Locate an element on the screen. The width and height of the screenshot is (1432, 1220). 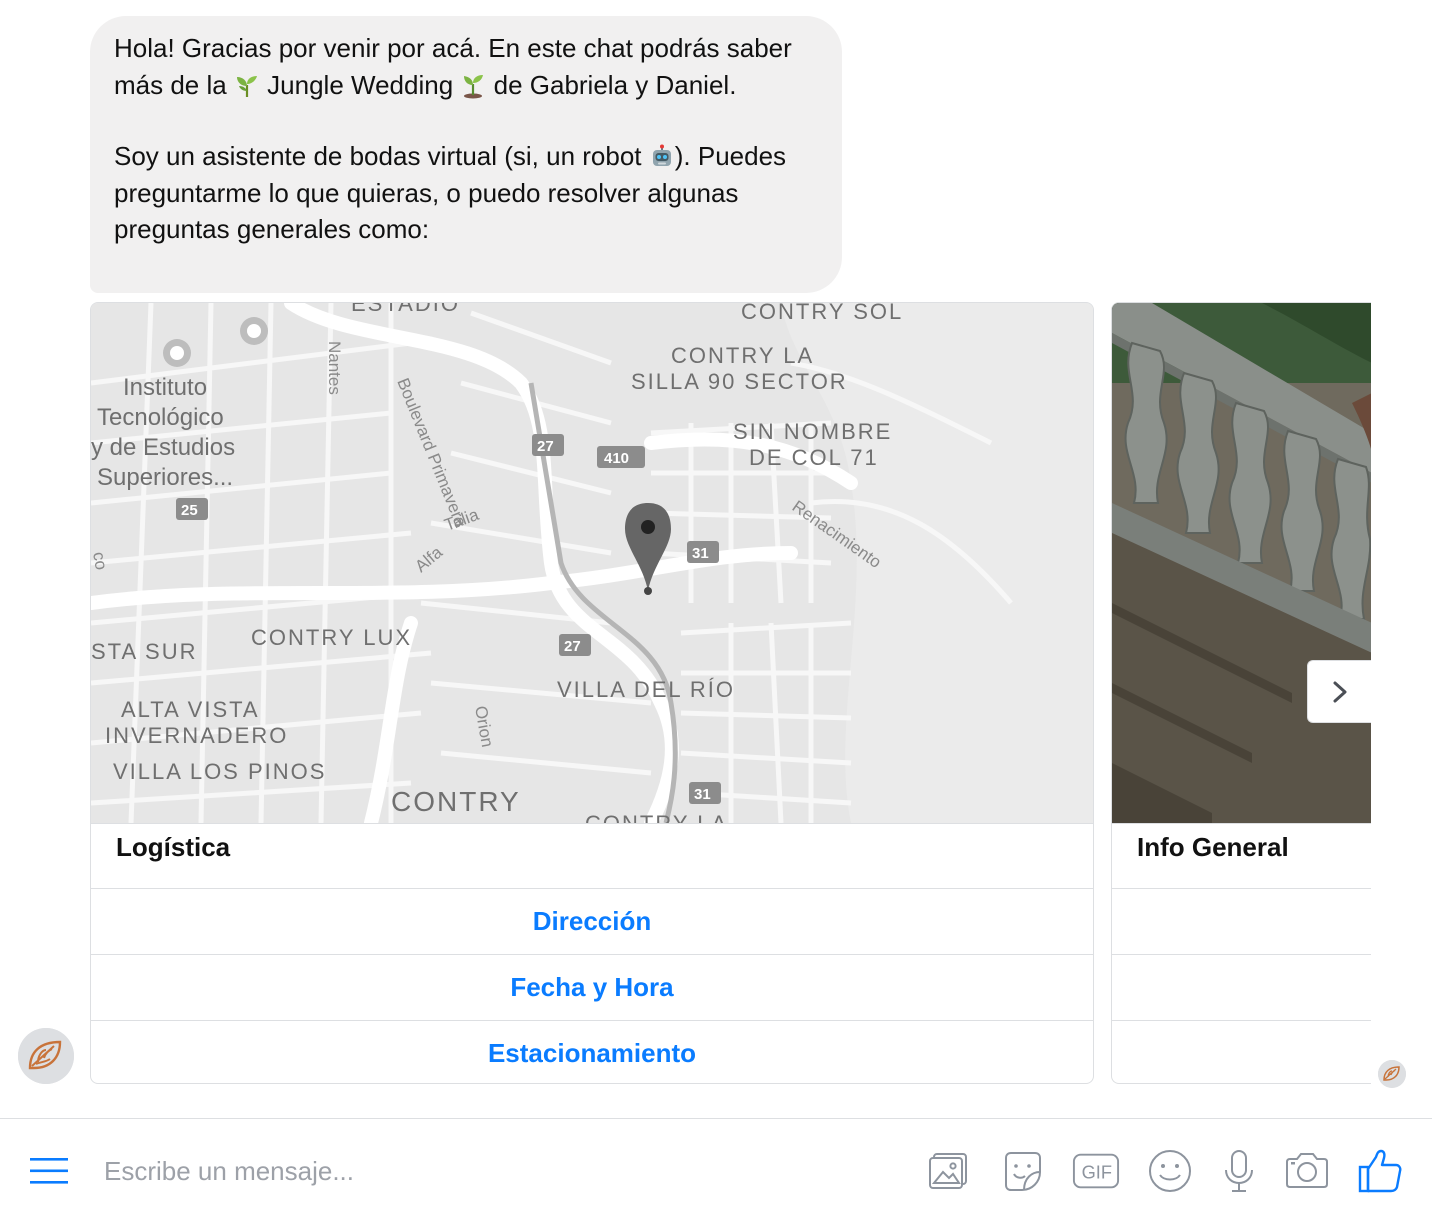
estacionamiento-button: Estacionamiento is located at coordinates (592, 1051).